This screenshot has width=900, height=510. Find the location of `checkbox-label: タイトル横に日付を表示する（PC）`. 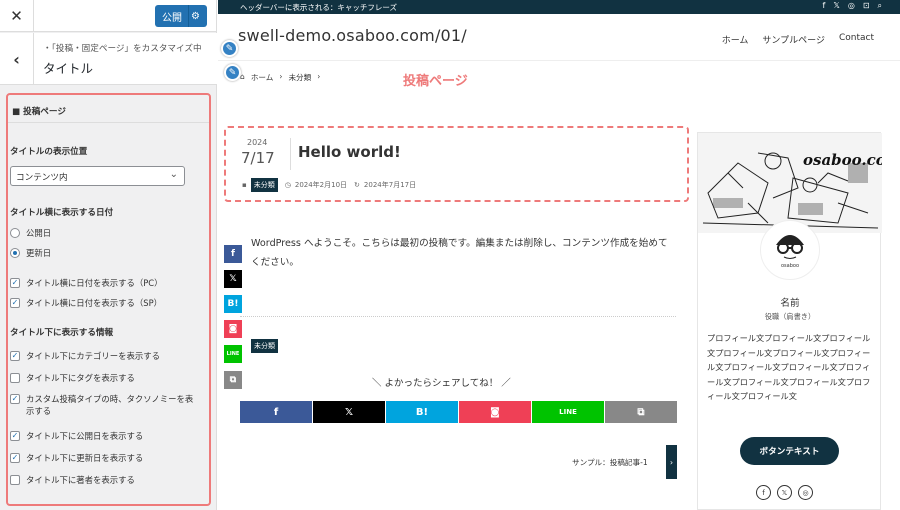

checkbox-label: タイトル横に日付を表示する（PC） is located at coordinates (94, 283).